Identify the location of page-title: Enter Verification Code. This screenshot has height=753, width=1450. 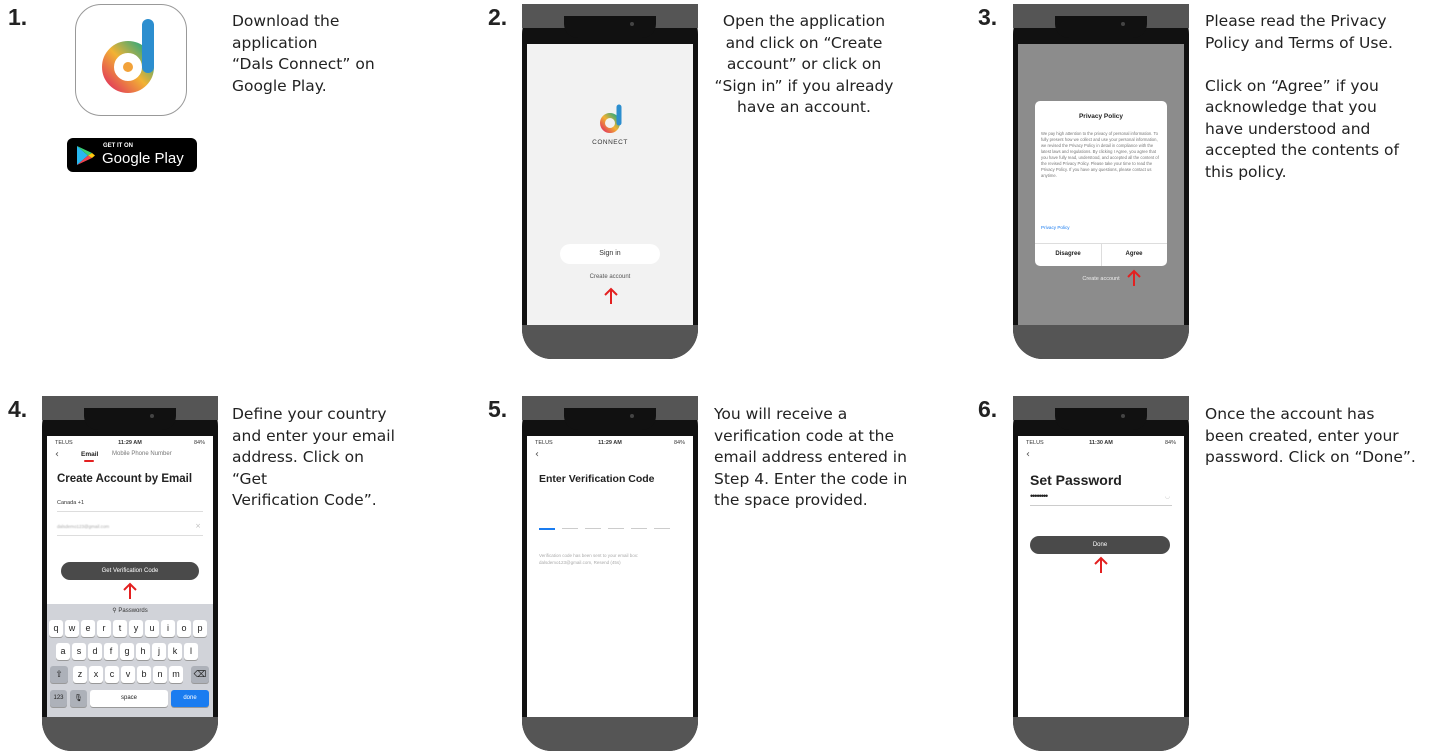
(597, 479).